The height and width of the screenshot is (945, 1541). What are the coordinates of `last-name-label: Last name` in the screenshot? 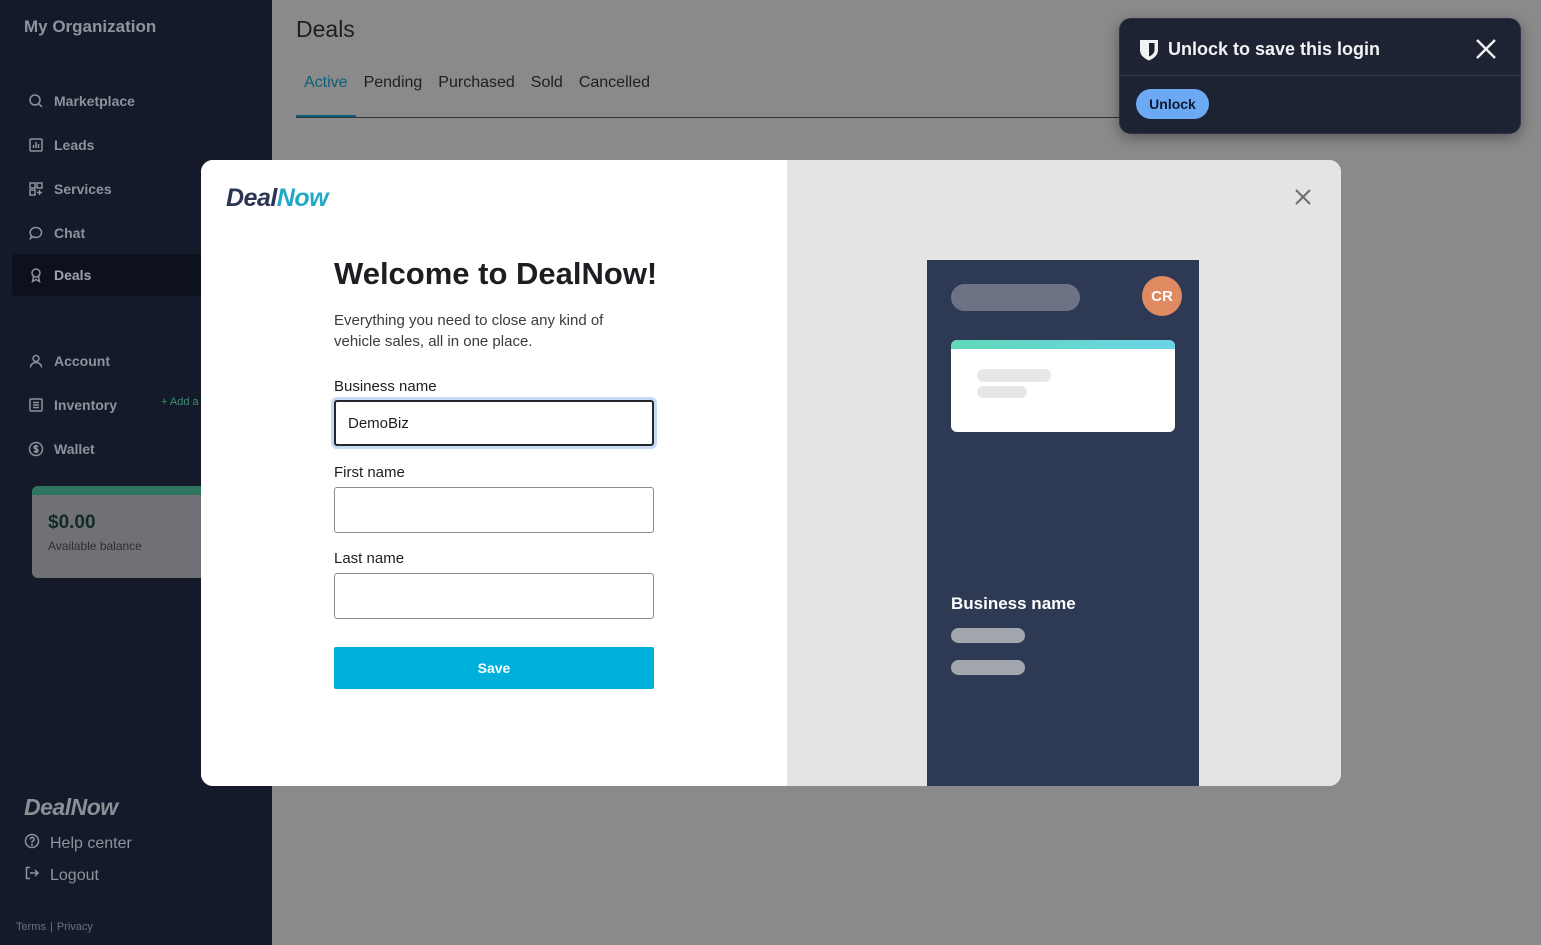 It's located at (369, 558).